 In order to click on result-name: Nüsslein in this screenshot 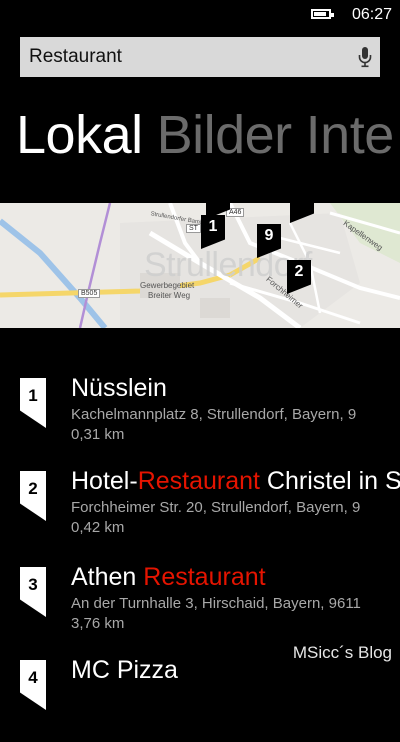, I will do `click(119, 388)`.